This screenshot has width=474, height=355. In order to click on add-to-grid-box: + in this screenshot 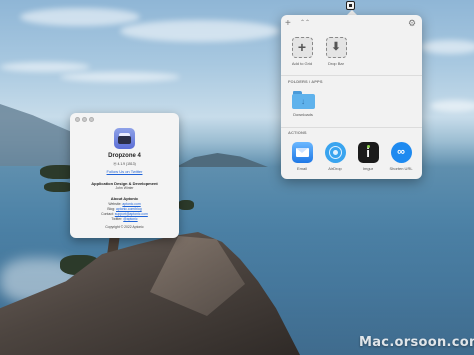, I will do `click(302, 47)`.